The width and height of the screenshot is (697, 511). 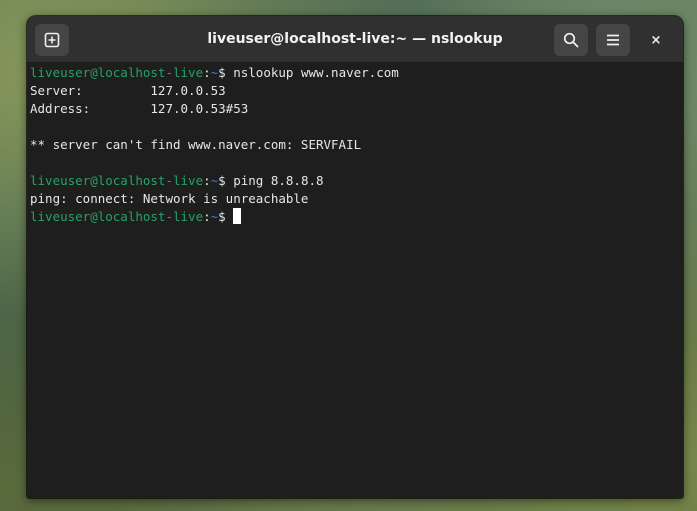 I want to click on close-button: ×, so click(x=656, y=40).